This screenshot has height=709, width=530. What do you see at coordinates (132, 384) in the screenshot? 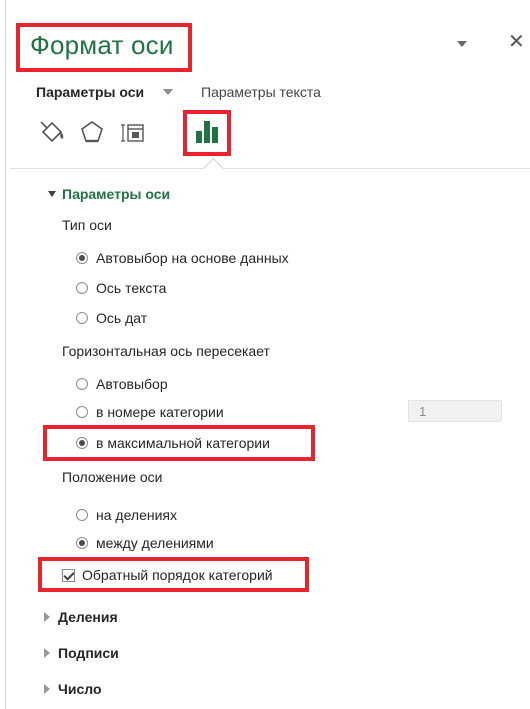
I see `radio-label: Автовыбор` at bounding box center [132, 384].